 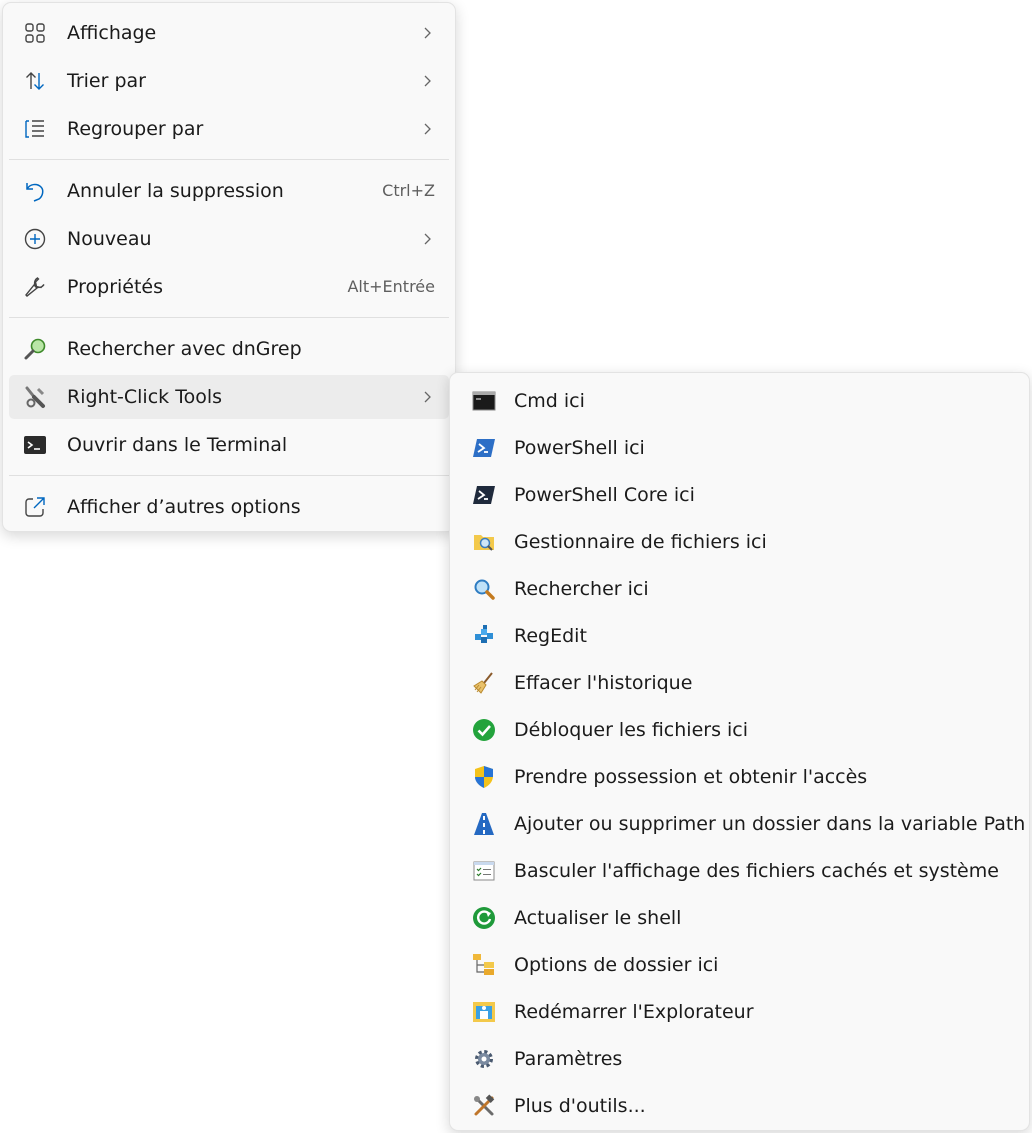 I want to click on submenu-item-label: Redémarrer l'Explorateur, so click(x=634, y=1012).